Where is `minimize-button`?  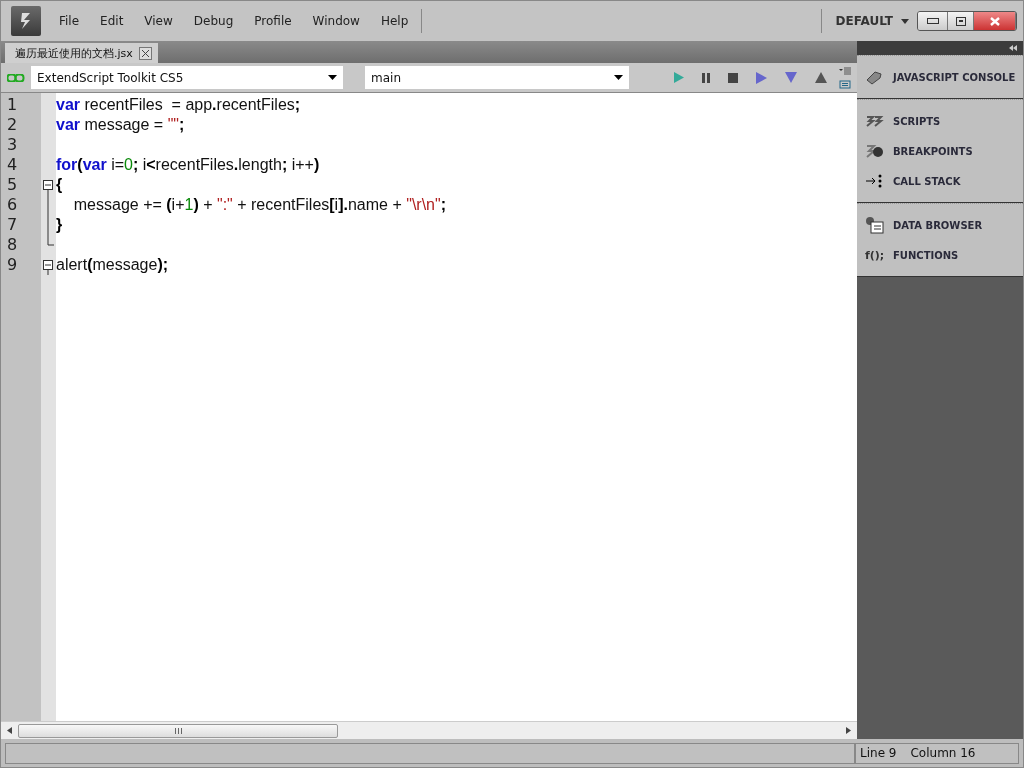 minimize-button is located at coordinates (933, 21).